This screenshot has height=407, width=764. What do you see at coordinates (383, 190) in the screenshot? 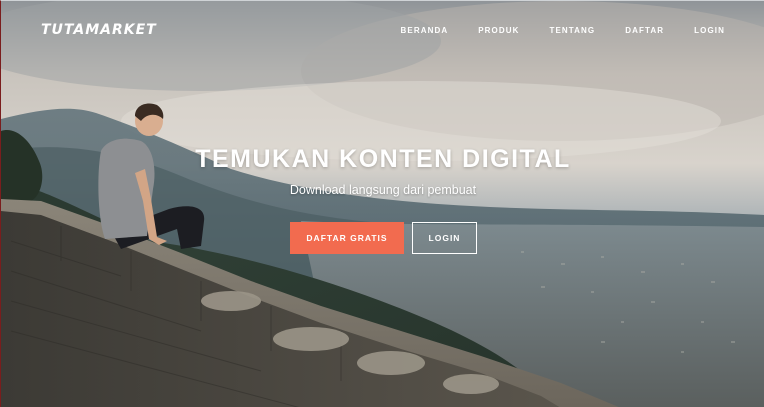
I see `hero-subheadline: Download langsung dari pembuat` at bounding box center [383, 190].